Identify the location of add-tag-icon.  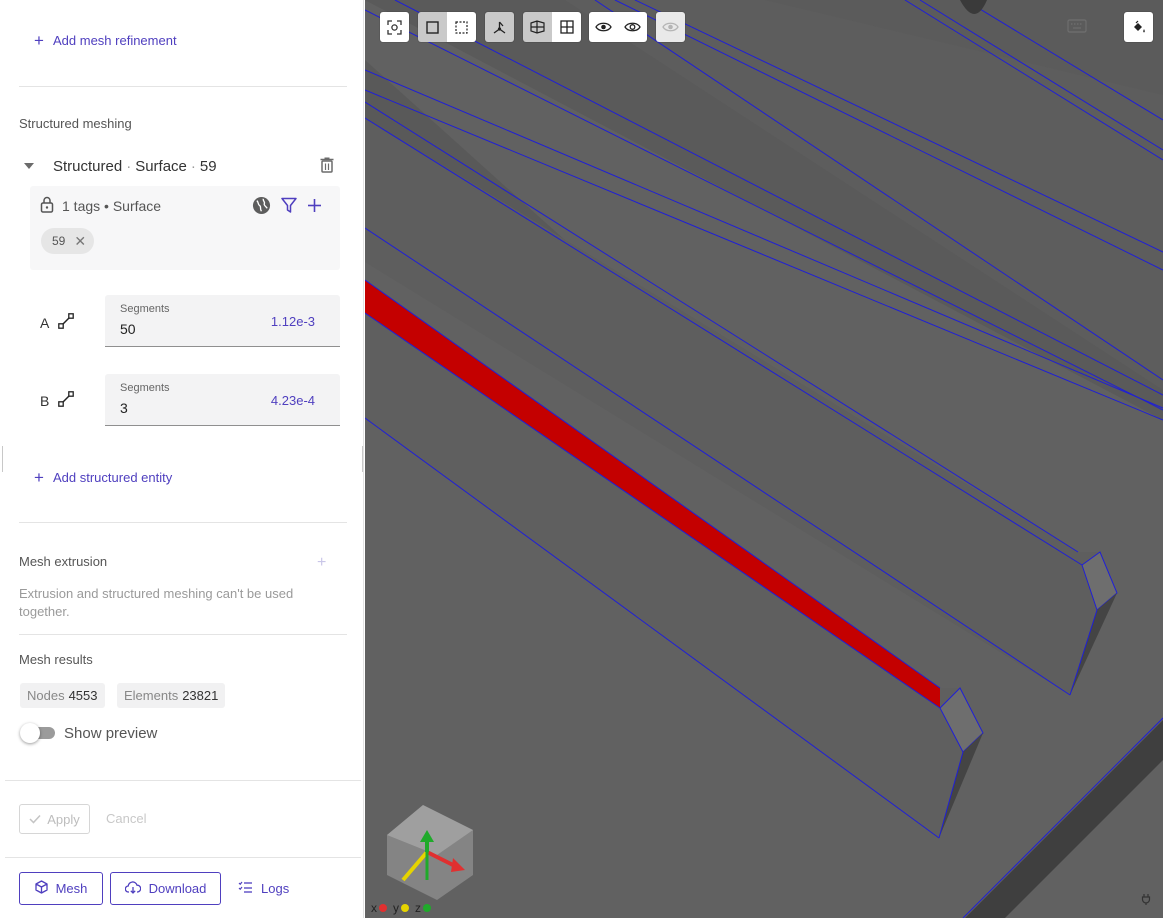
(314, 208).